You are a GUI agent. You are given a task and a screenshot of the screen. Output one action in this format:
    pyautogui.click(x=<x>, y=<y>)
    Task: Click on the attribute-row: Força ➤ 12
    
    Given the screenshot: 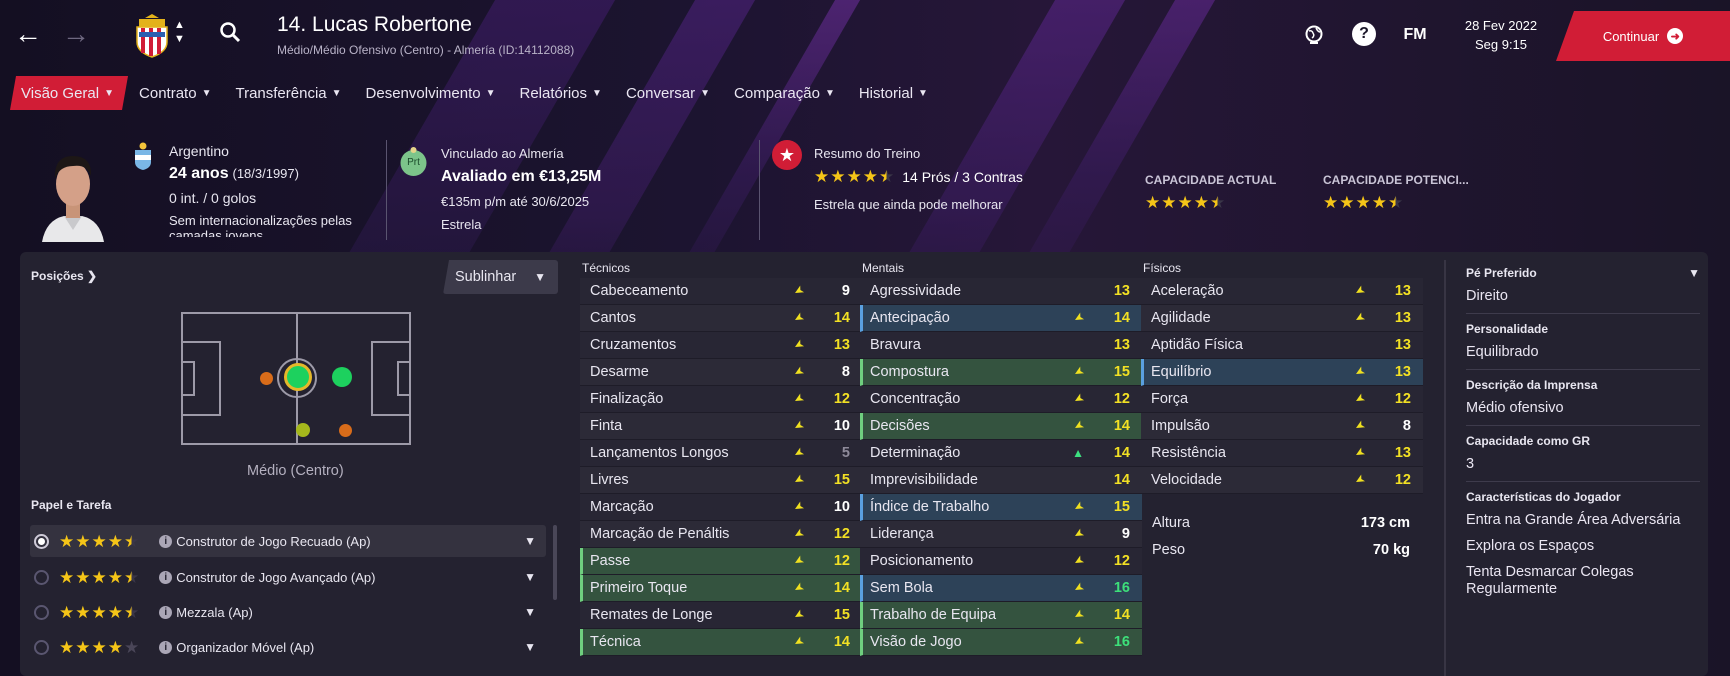 What is the action you would take?
    pyautogui.click(x=1282, y=399)
    